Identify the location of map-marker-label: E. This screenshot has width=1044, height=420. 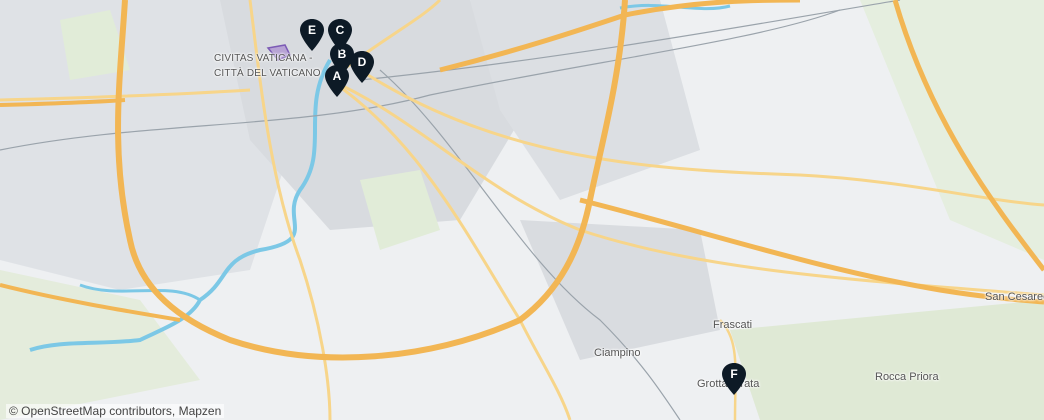
(311, 30).